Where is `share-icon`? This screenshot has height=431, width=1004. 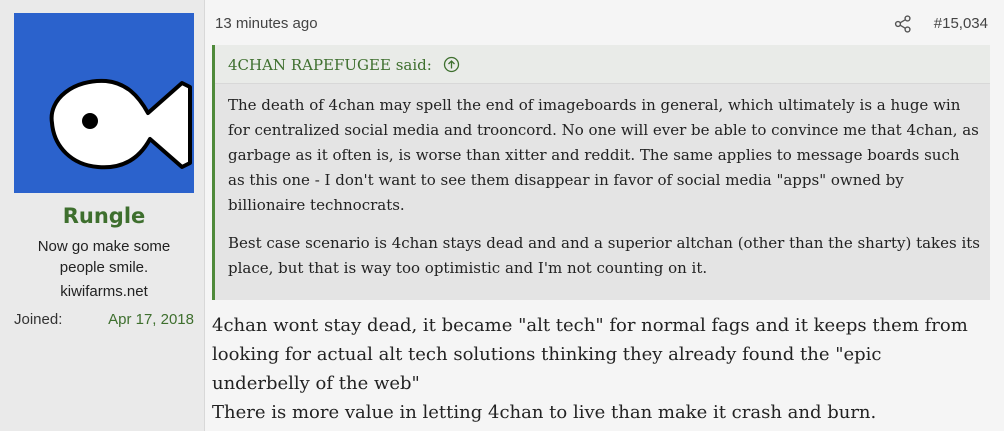
share-icon is located at coordinates (903, 24).